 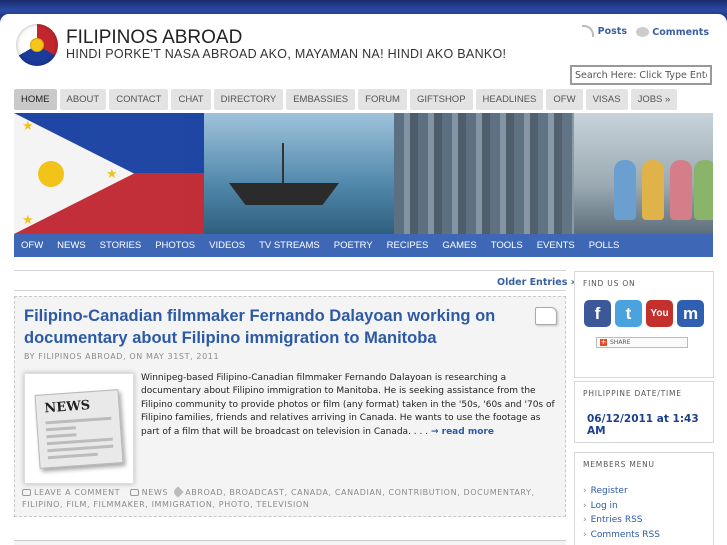 I want to click on posts-feed-link: Posts, so click(x=604, y=31).